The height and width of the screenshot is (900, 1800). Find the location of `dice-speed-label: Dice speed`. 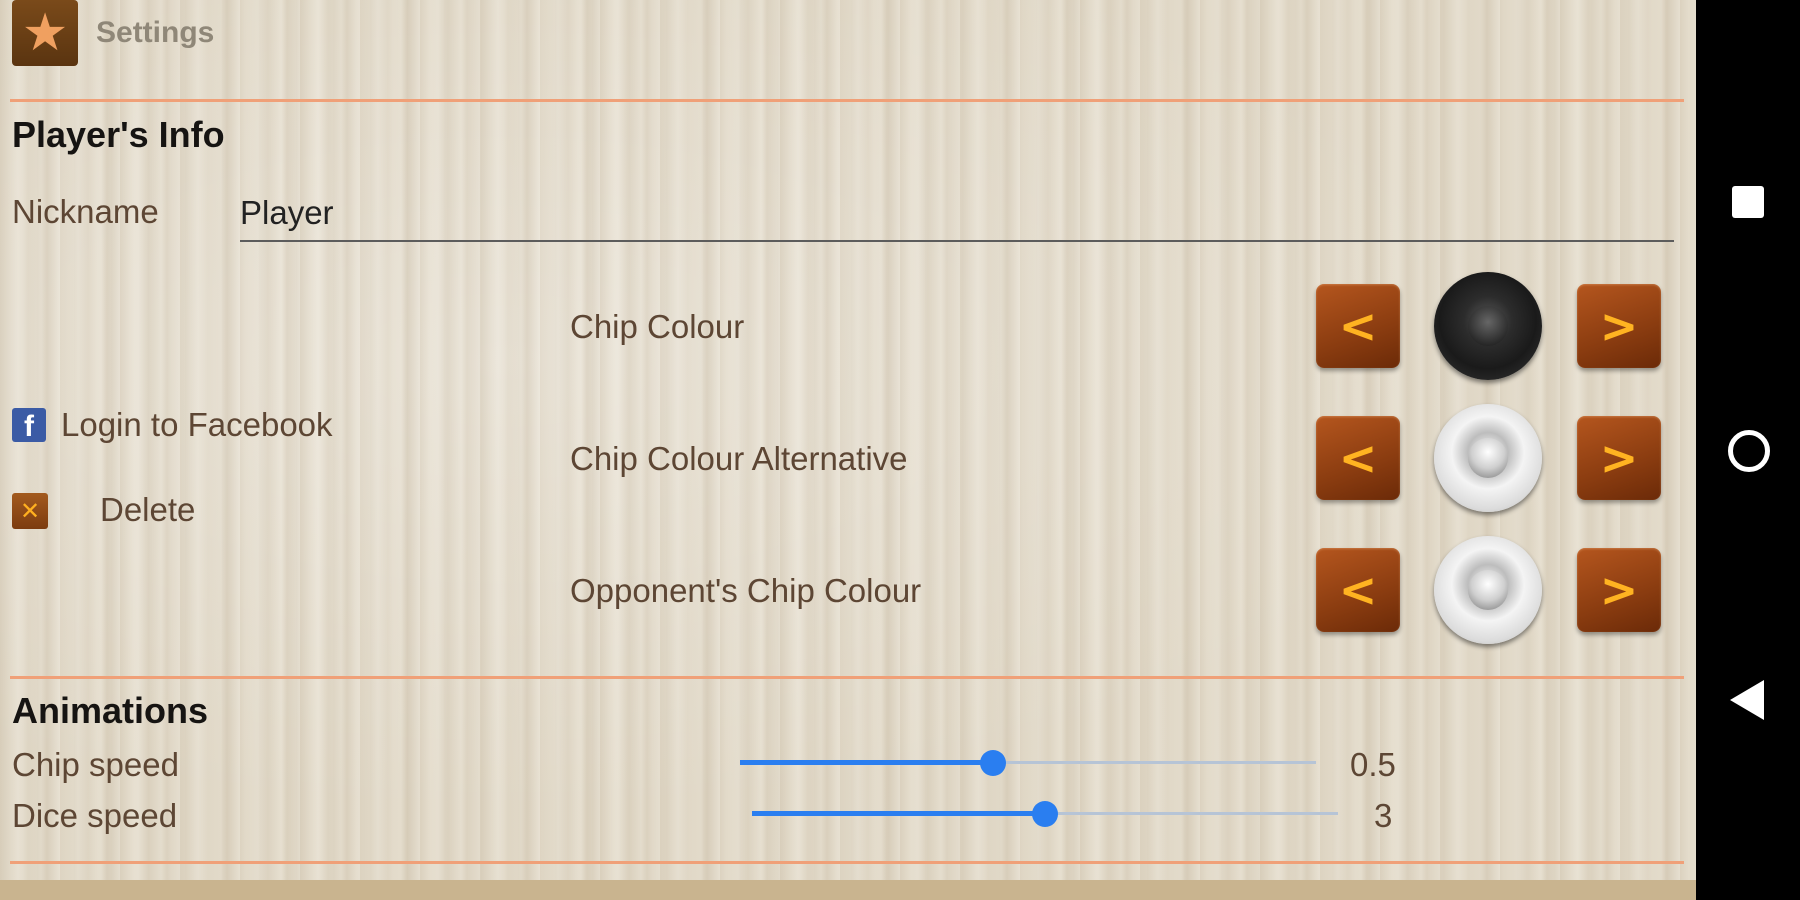

dice-speed-label: Dice speed is located at coordinates (95, 815).